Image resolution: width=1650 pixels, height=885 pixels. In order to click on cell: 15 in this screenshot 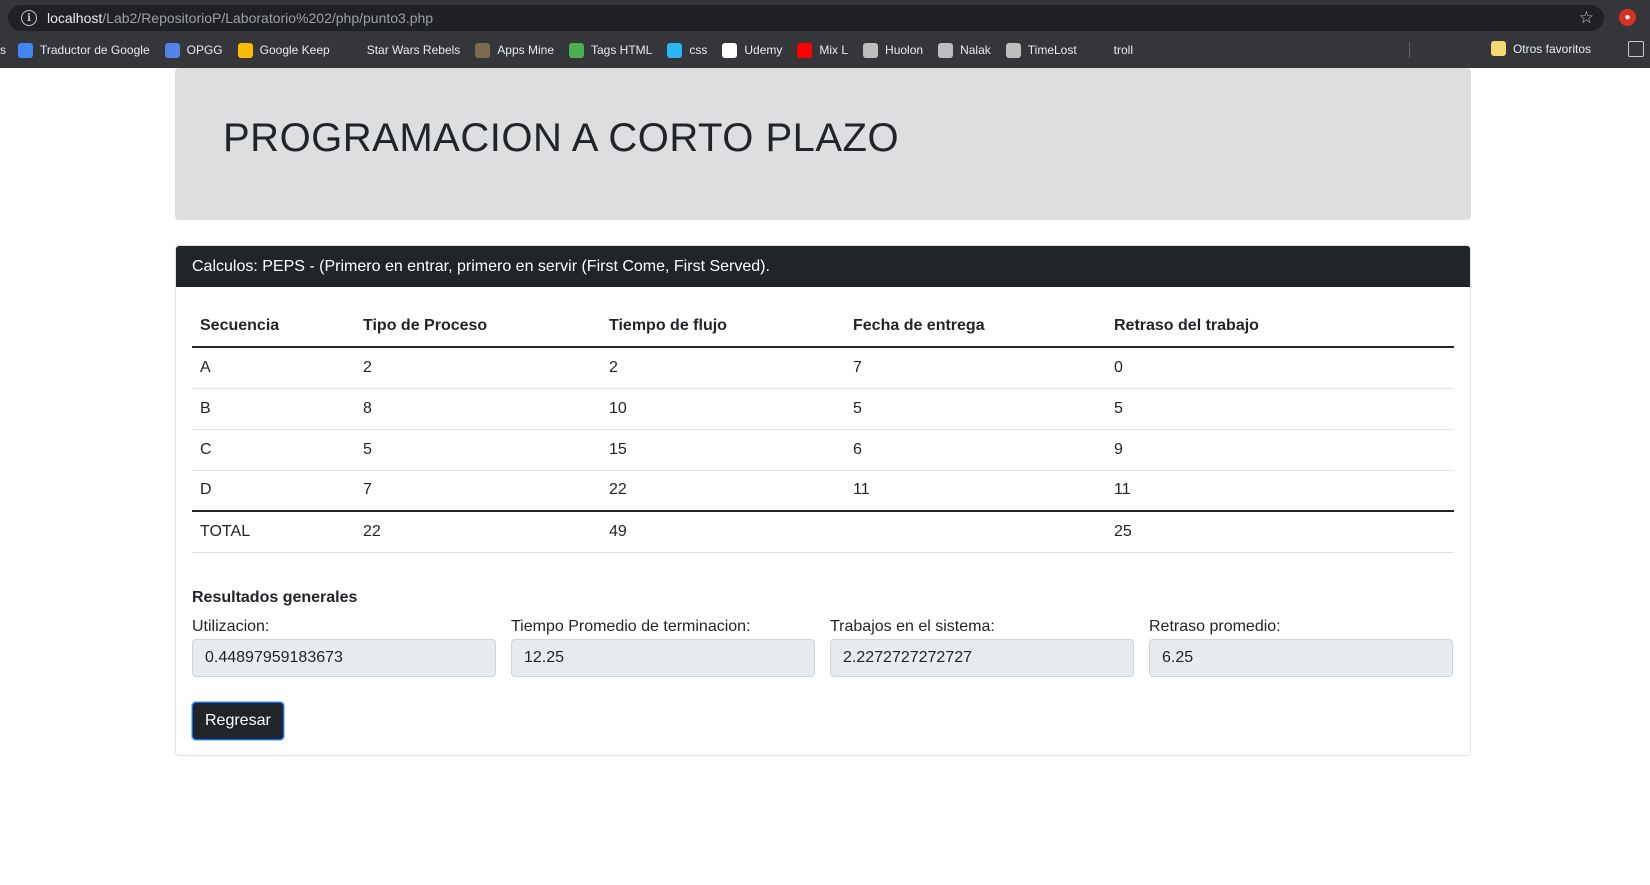, I will do `click(723, 450)`.